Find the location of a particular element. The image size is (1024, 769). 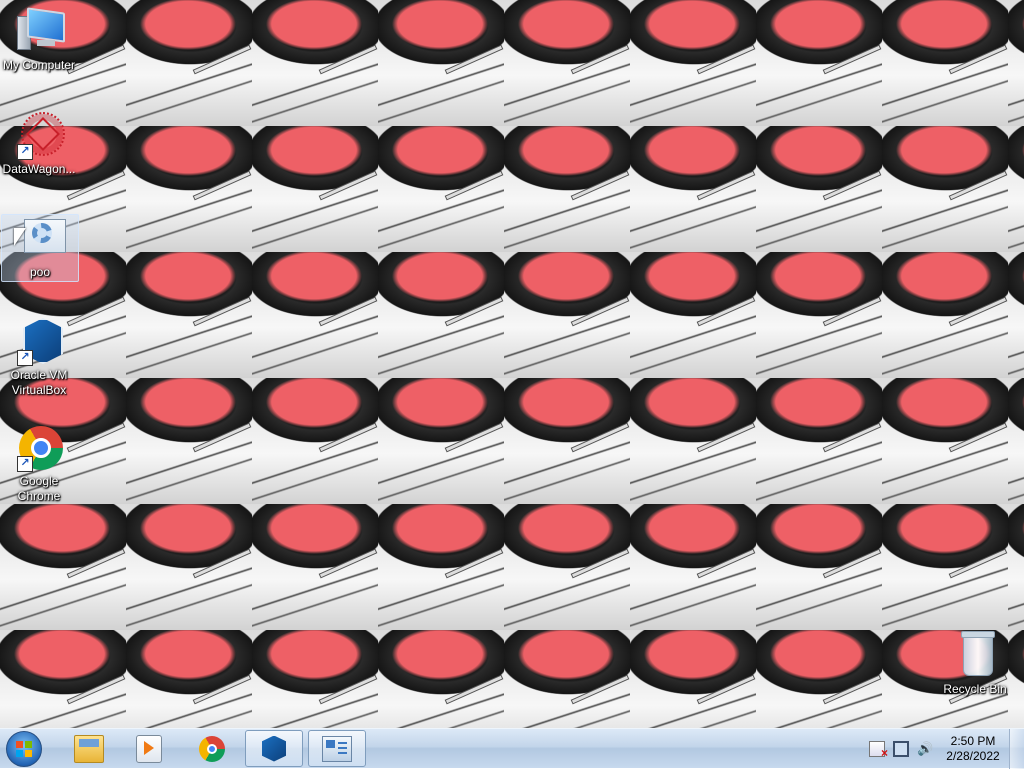

desktop-icon-poo: poo is located at coordinates (40, 248).